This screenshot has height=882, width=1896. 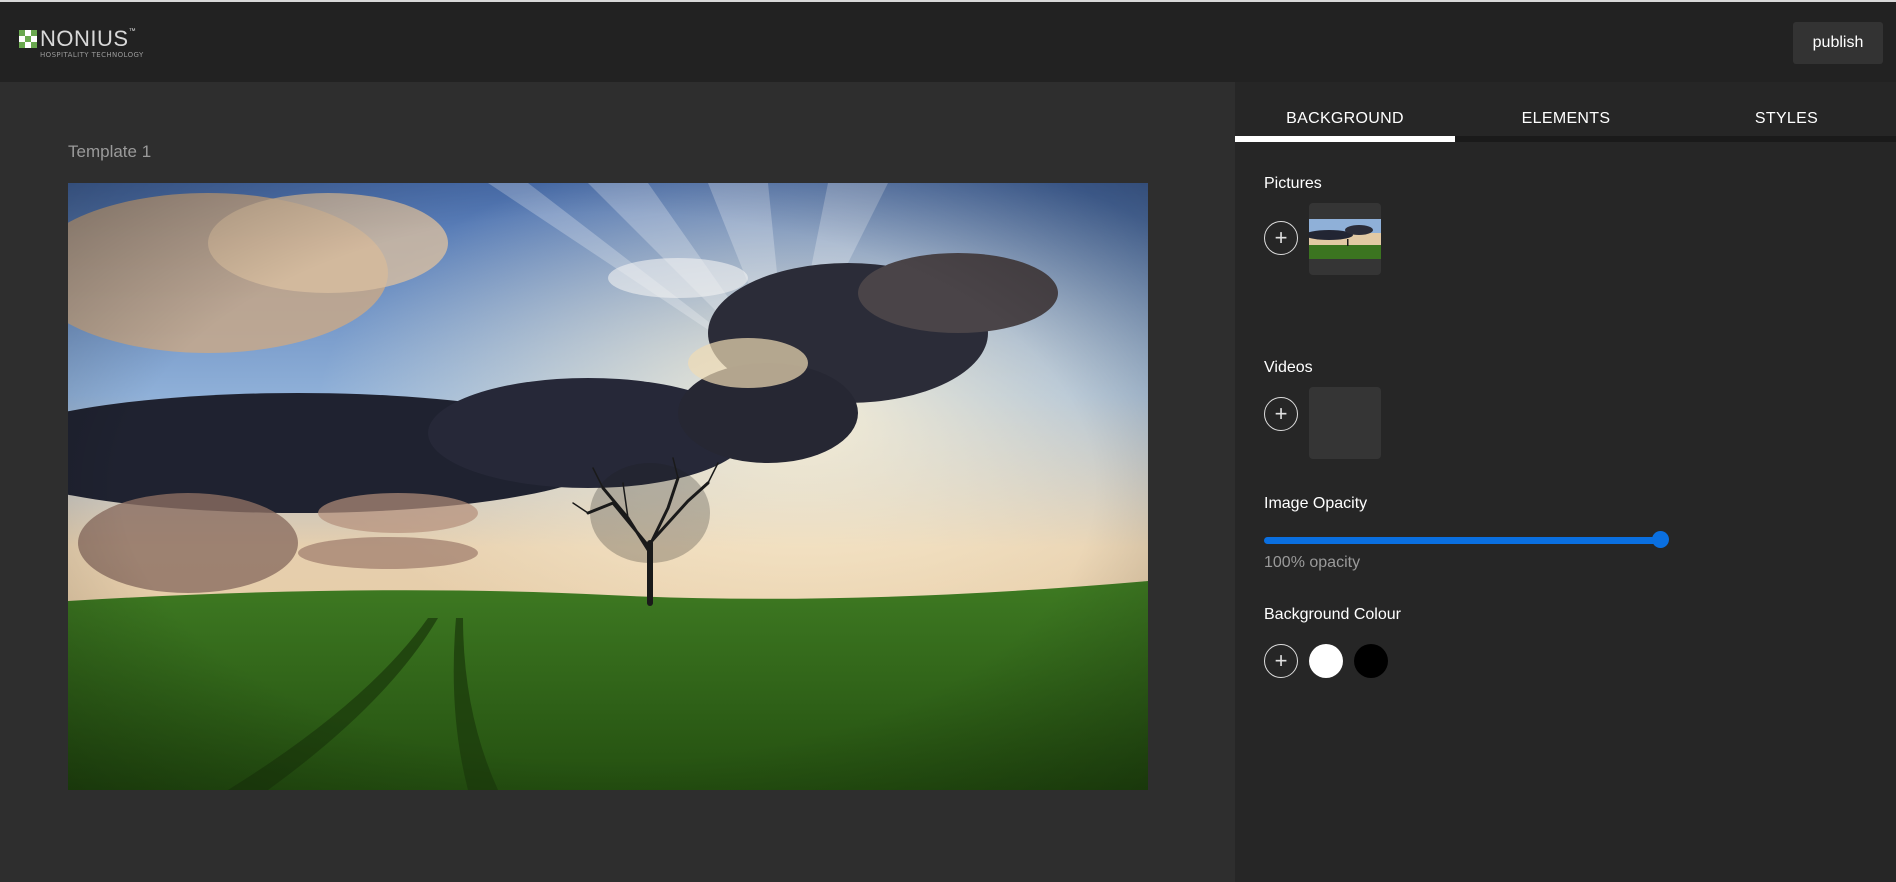 What do you see at coordinates (84, 38) in the screenshot?
I see `logo-name: NONIUS` at bounding box center [84, 38].